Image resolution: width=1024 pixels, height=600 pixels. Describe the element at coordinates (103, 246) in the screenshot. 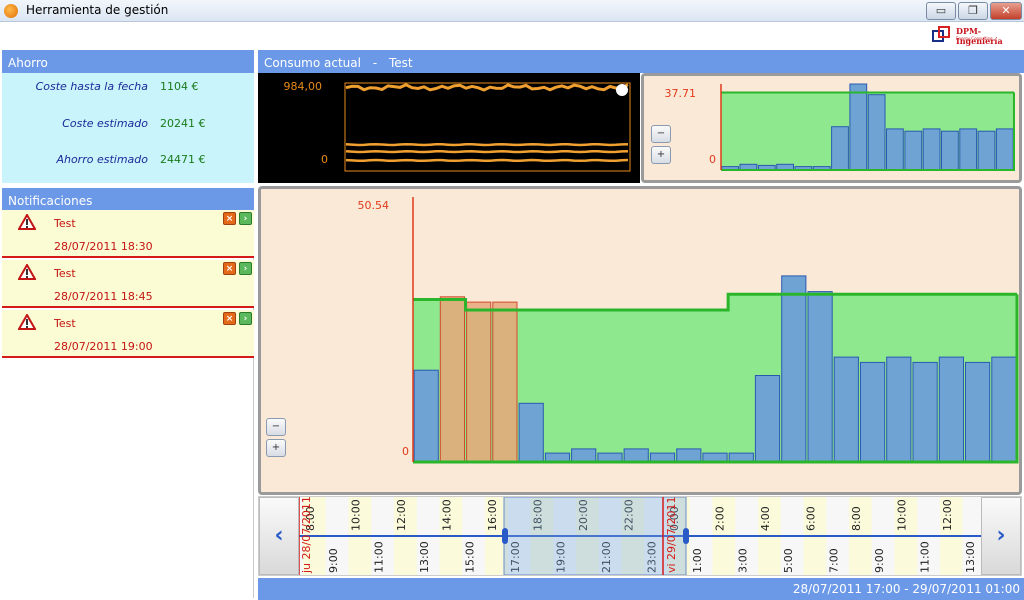

I see `notification-date: 28/07/2011 18:30` at that location.